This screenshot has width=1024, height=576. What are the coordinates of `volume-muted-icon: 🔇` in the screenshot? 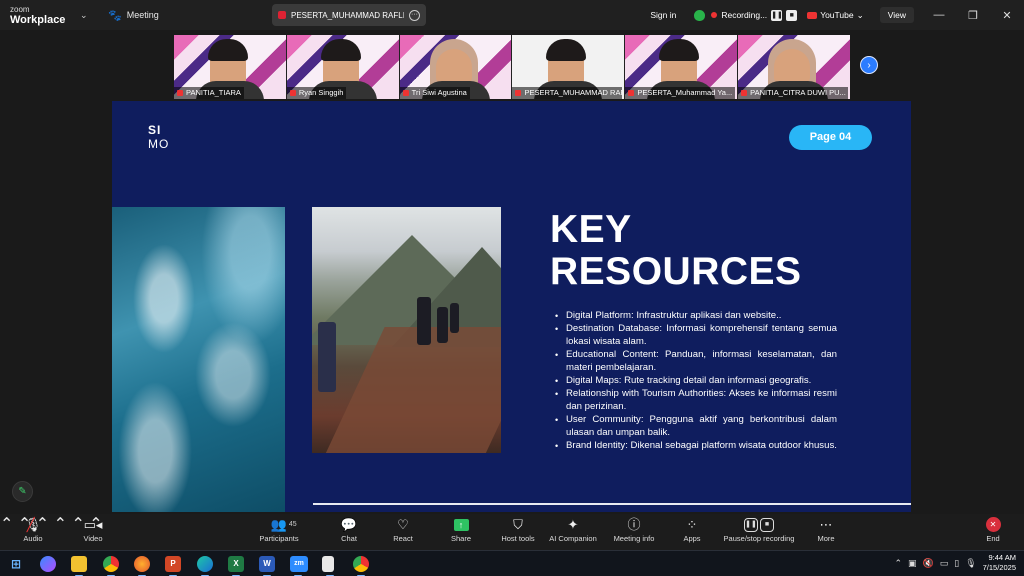 It's located at (928, 563).